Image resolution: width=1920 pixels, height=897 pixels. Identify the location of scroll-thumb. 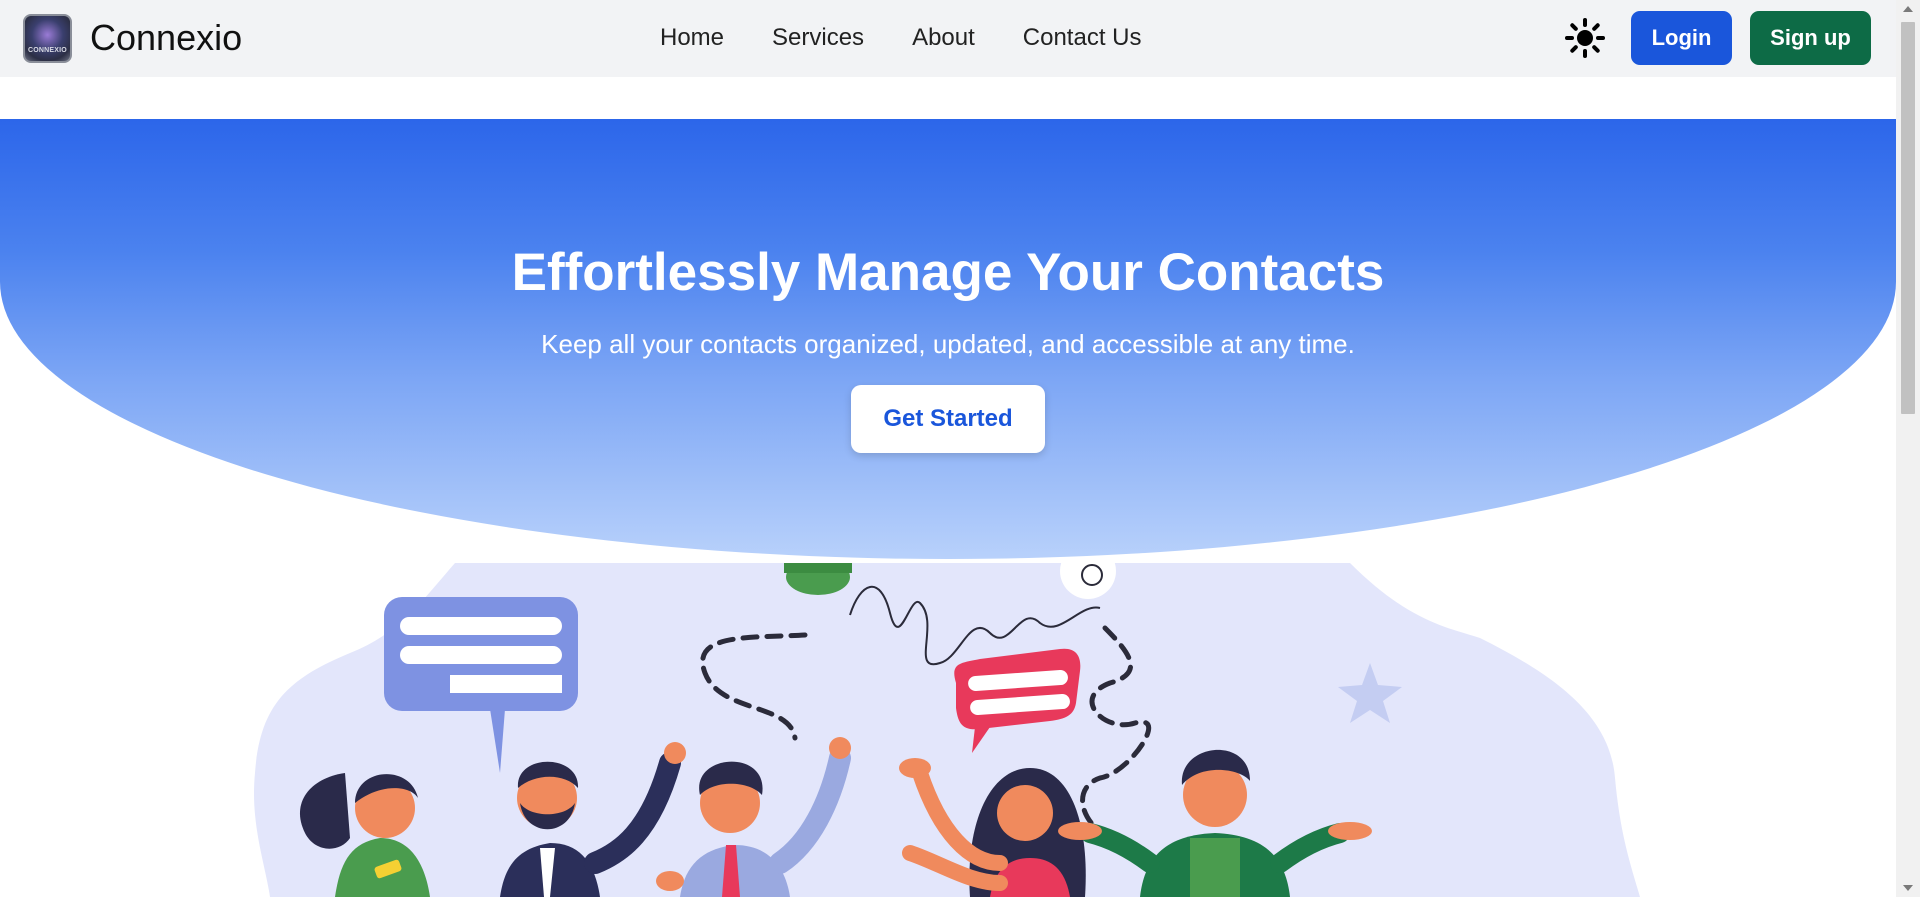
(1908, 218).